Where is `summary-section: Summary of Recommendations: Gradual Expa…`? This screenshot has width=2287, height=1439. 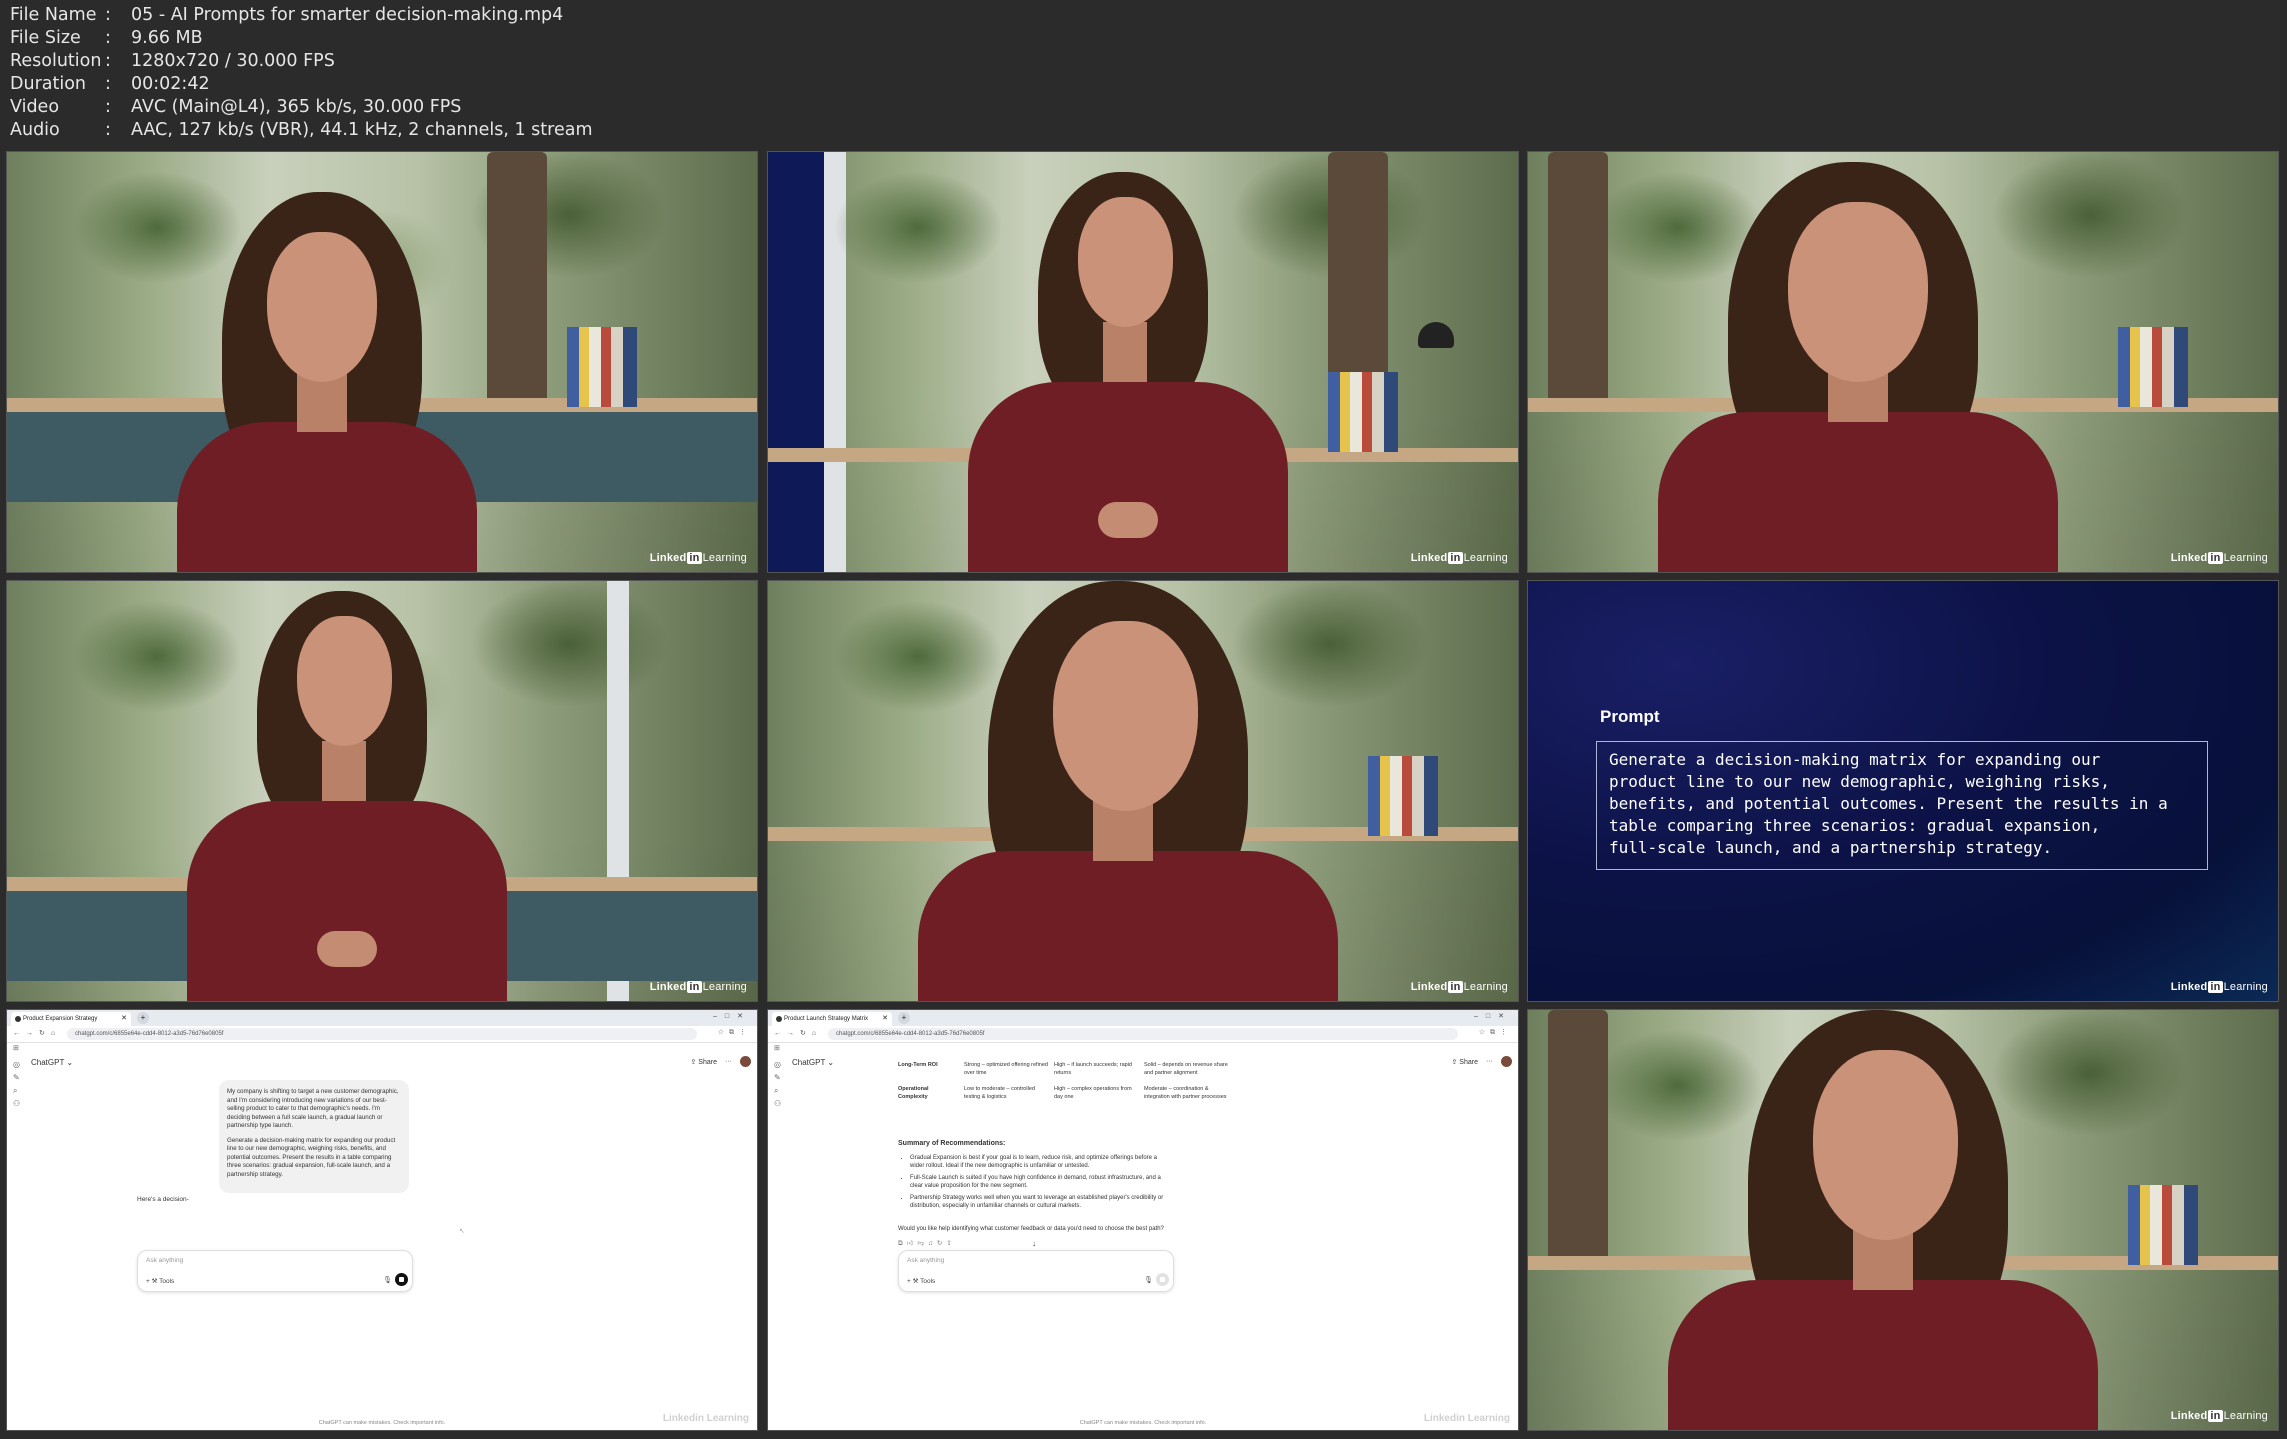
summary-section: Summary of Recommendations: Gradual Expa… is located at coordinates (1033, 1177).